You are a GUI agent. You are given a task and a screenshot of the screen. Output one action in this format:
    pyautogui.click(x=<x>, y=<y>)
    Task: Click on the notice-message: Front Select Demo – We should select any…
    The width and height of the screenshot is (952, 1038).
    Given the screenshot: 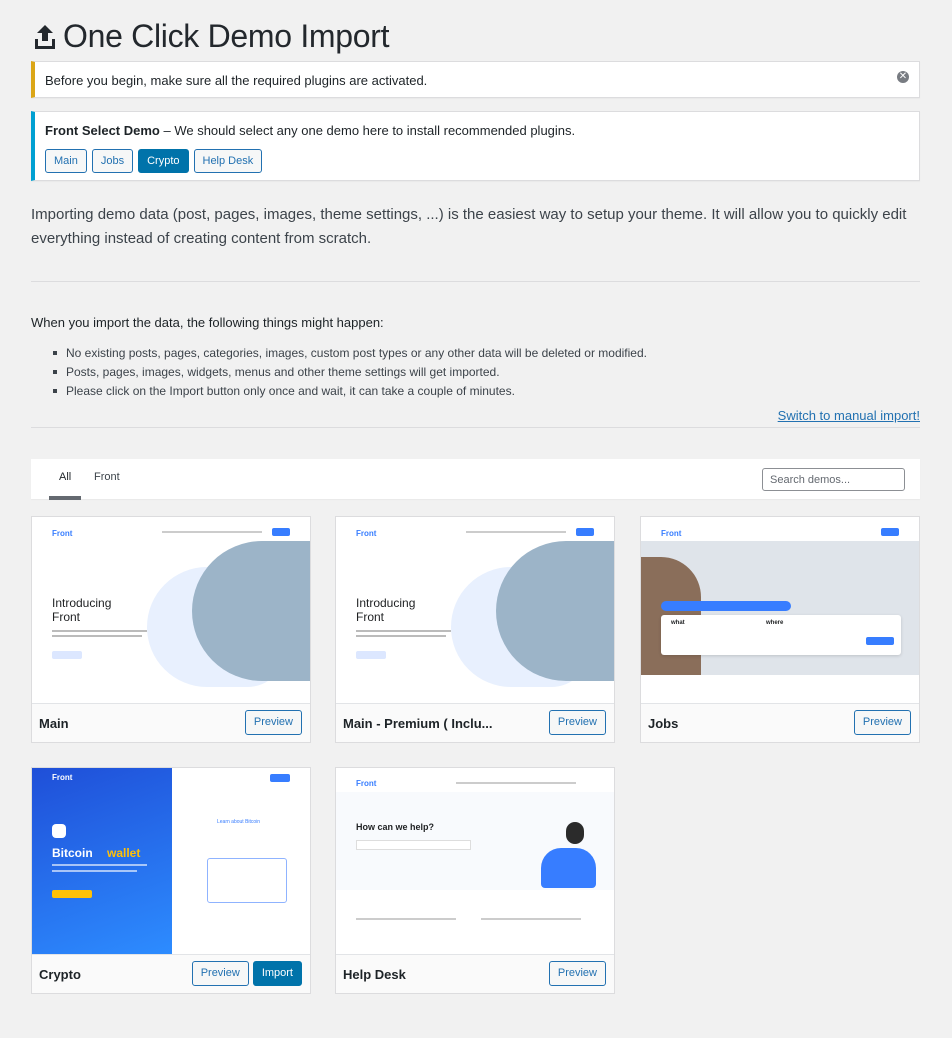 What is the action you would take?
    pyautogui.click(x=310, y=130)
    